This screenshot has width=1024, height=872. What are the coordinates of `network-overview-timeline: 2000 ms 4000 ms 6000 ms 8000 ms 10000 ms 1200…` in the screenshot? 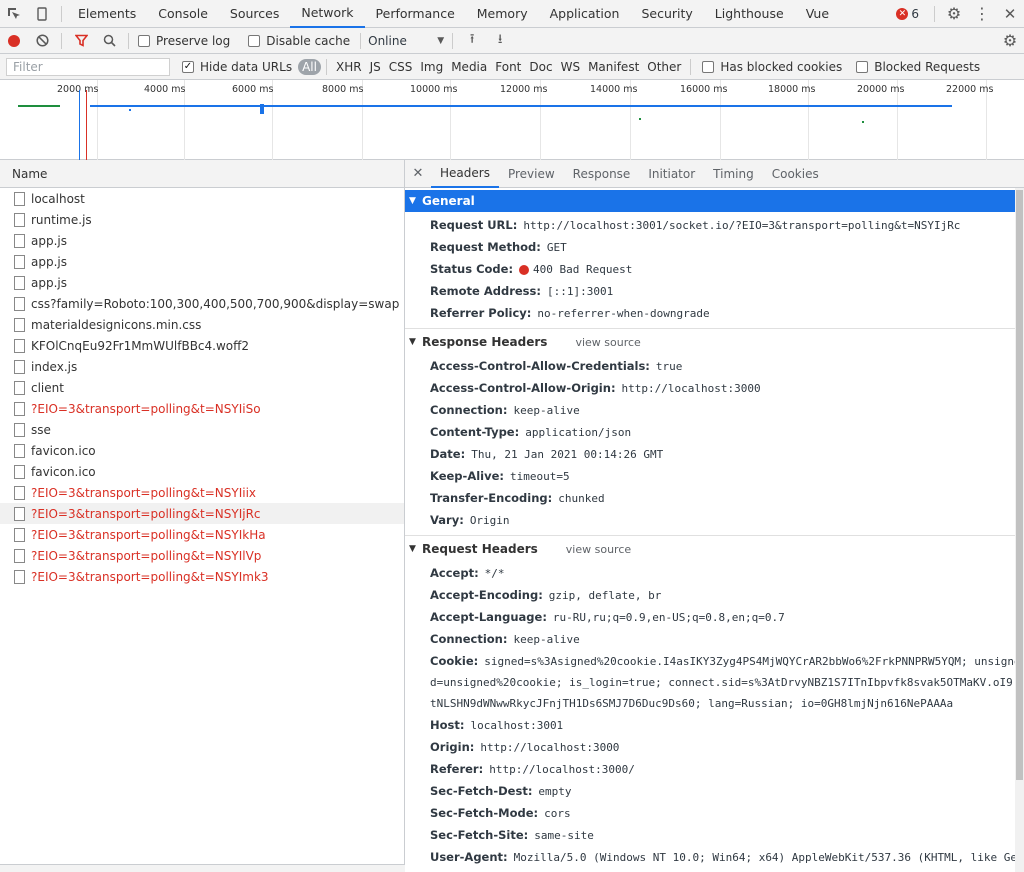 It's located at (512, 120).